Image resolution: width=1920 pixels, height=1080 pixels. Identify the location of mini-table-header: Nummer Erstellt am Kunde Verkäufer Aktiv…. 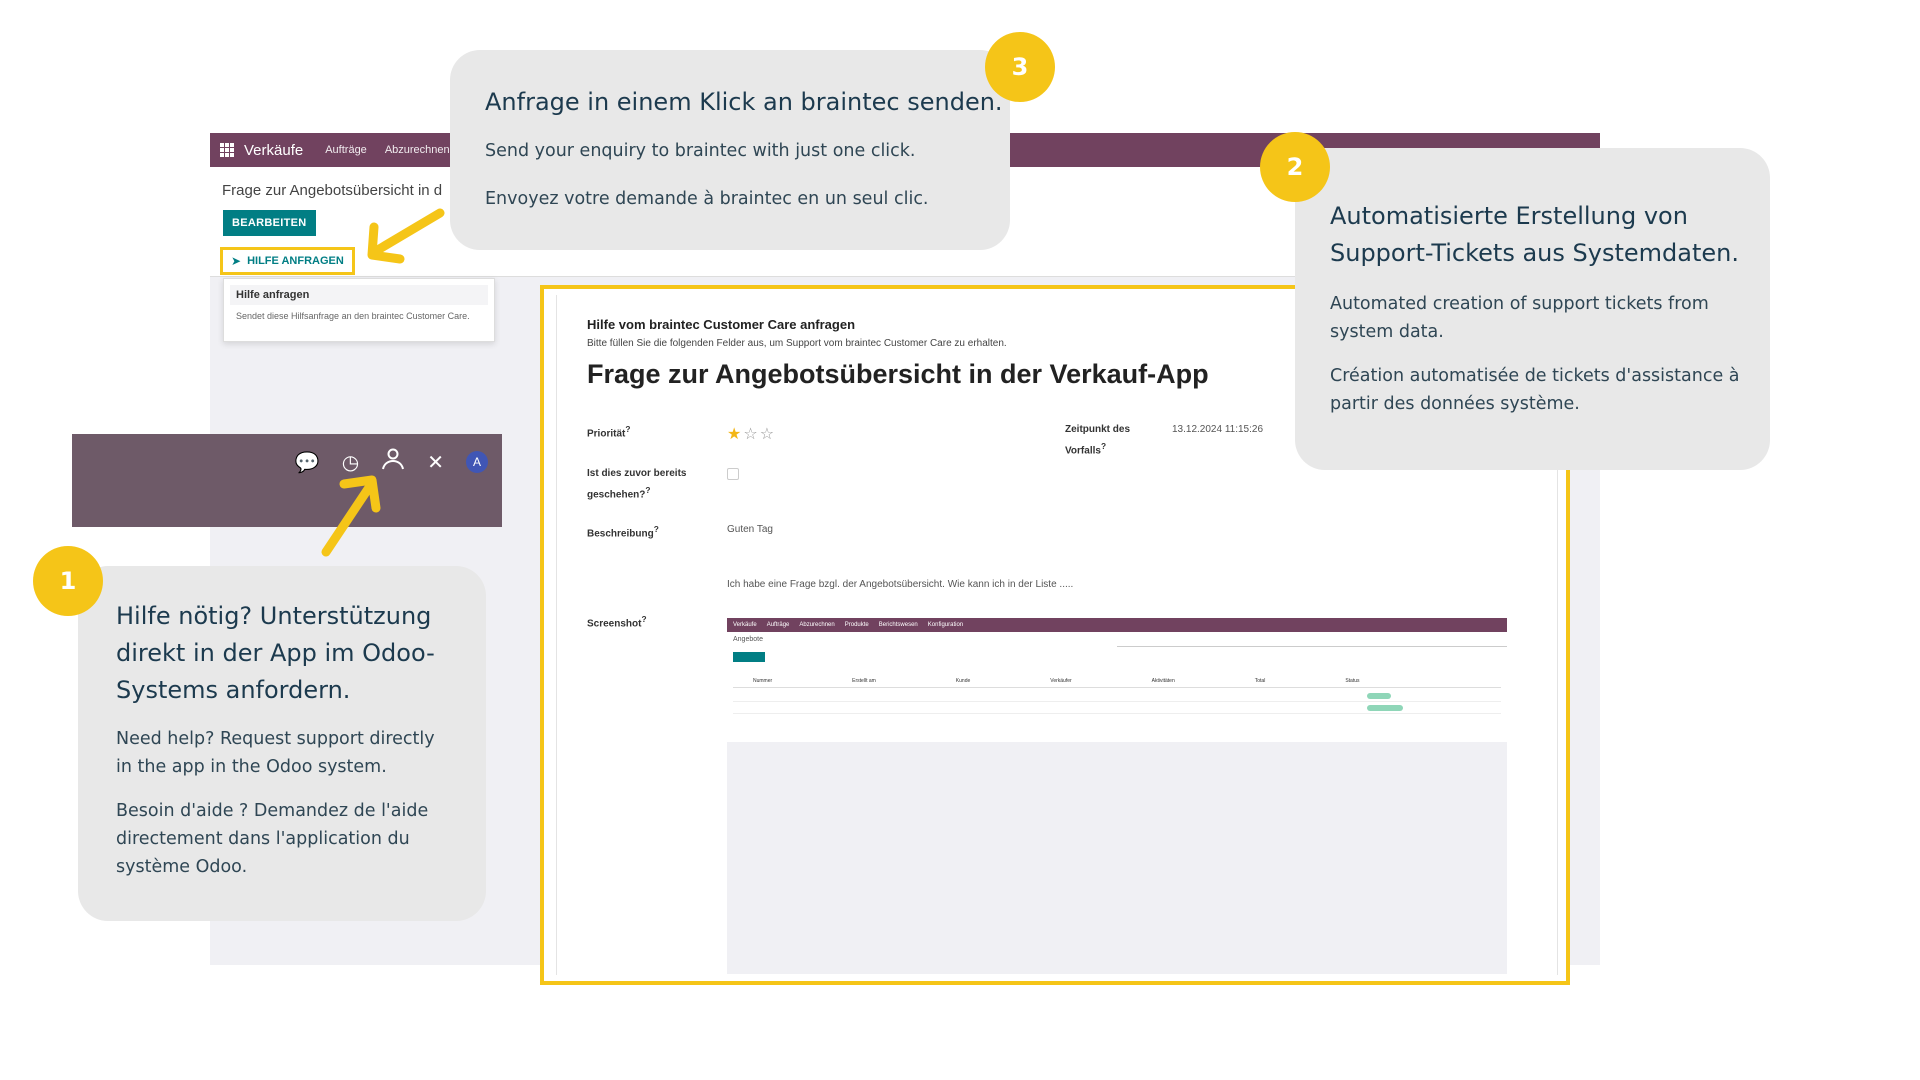
(1117, 683).